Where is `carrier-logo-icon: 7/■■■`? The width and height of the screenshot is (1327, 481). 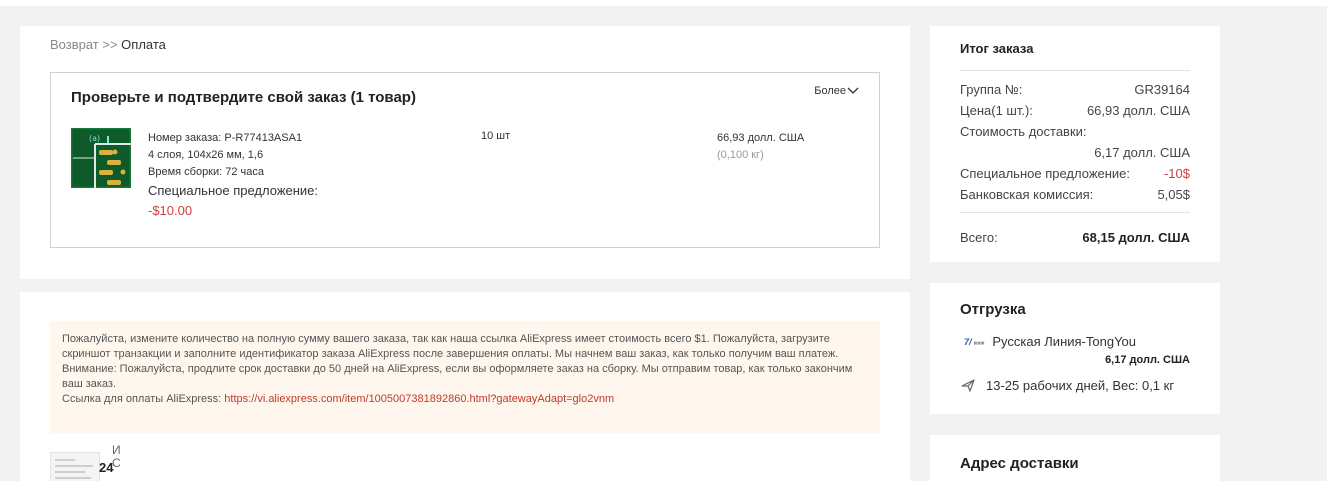 carrier-logo-icon: 7/■■■ is located at coordinates (974, 341).